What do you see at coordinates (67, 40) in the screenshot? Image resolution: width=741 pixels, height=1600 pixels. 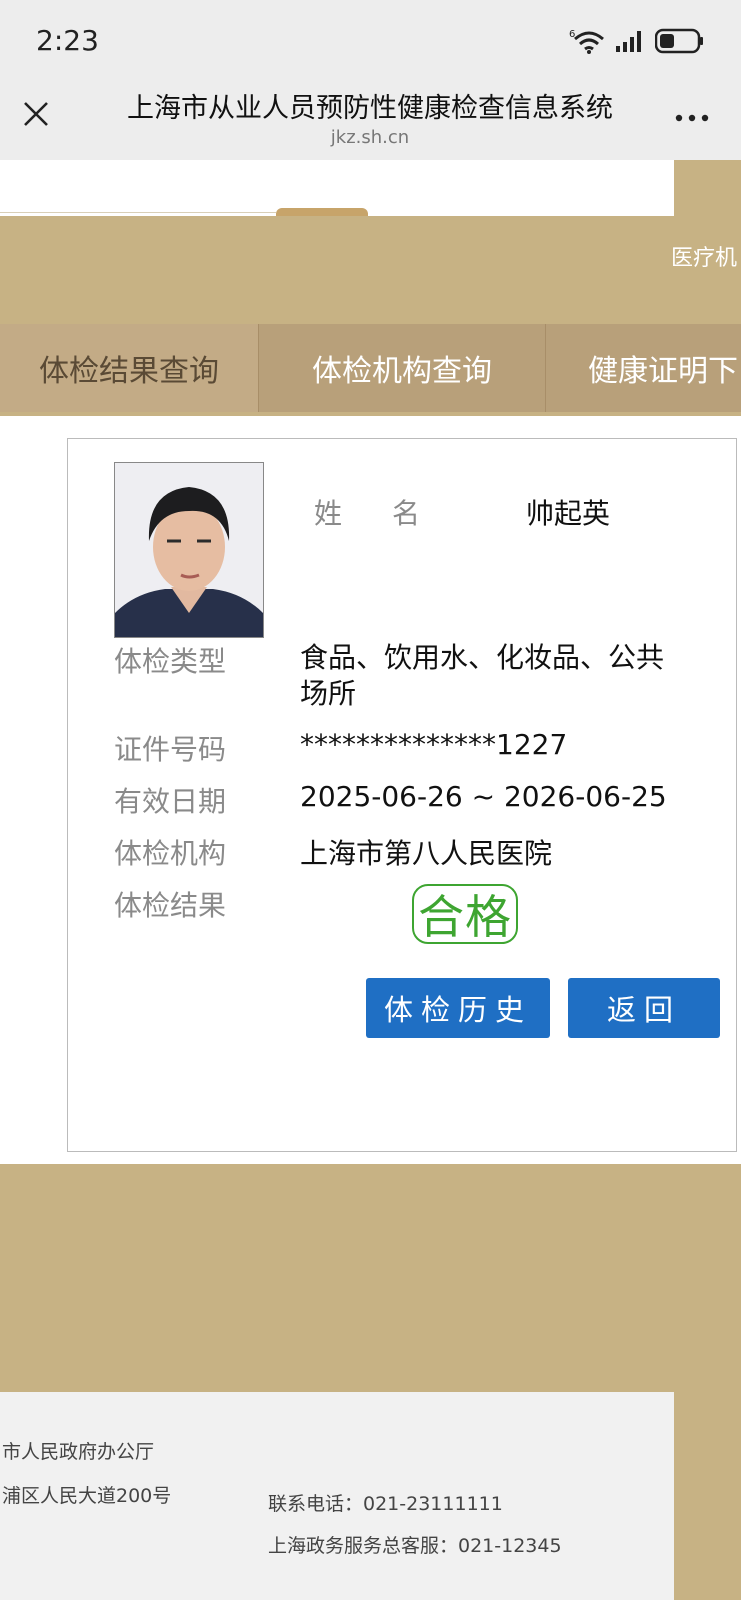 I see `status-time: 2:23` at bounding box center [67, 40].